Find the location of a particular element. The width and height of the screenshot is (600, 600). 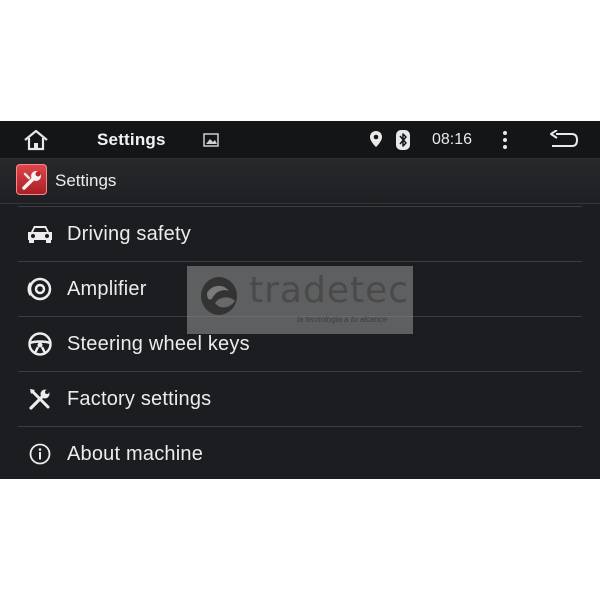

bluetooth-icon is located at coordinates (403, 140).